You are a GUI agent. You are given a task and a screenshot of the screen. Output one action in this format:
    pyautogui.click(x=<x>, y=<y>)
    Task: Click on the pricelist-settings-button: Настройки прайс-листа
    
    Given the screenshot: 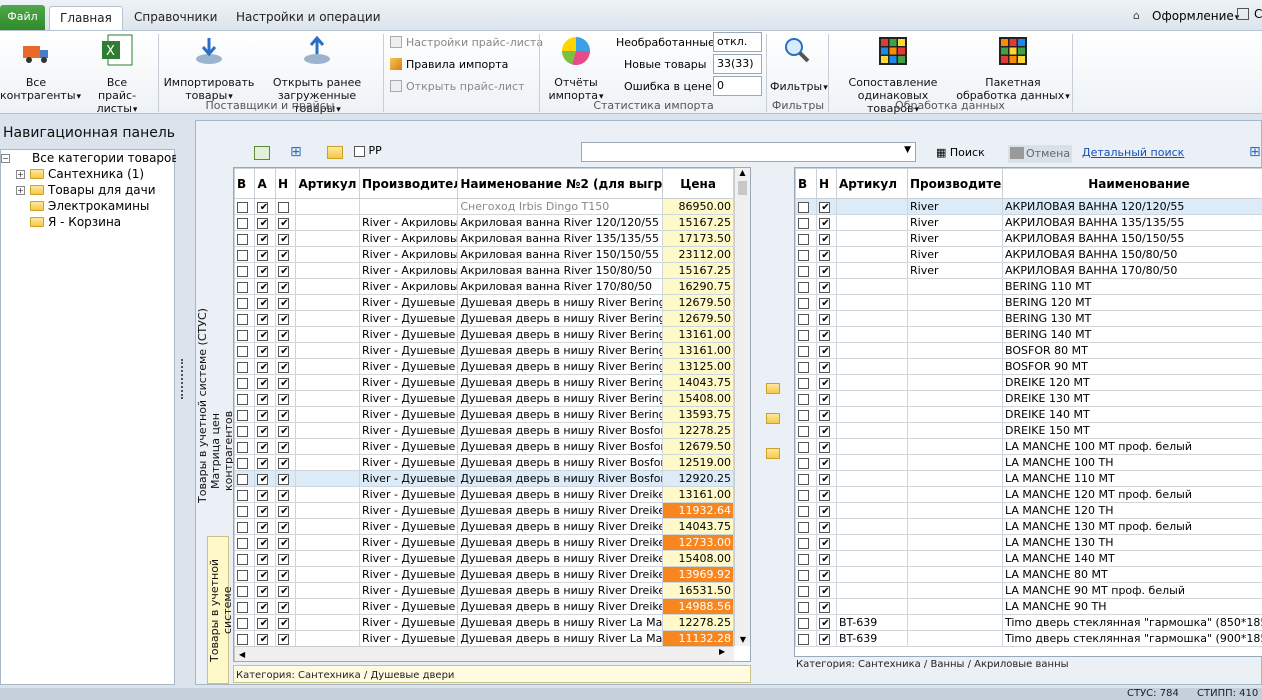 What is the action you would take?
    pyautogui.click(x=466, y=42)
    